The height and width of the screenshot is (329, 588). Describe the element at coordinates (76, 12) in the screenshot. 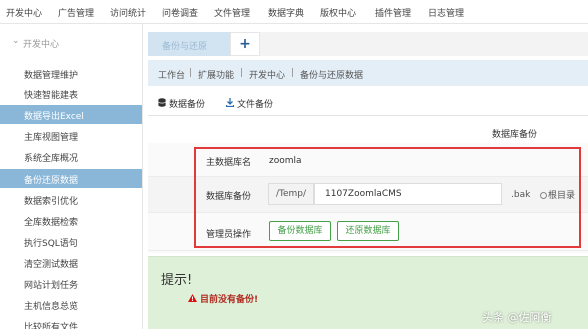

I see `menu-ads: 广告管理` at that location.